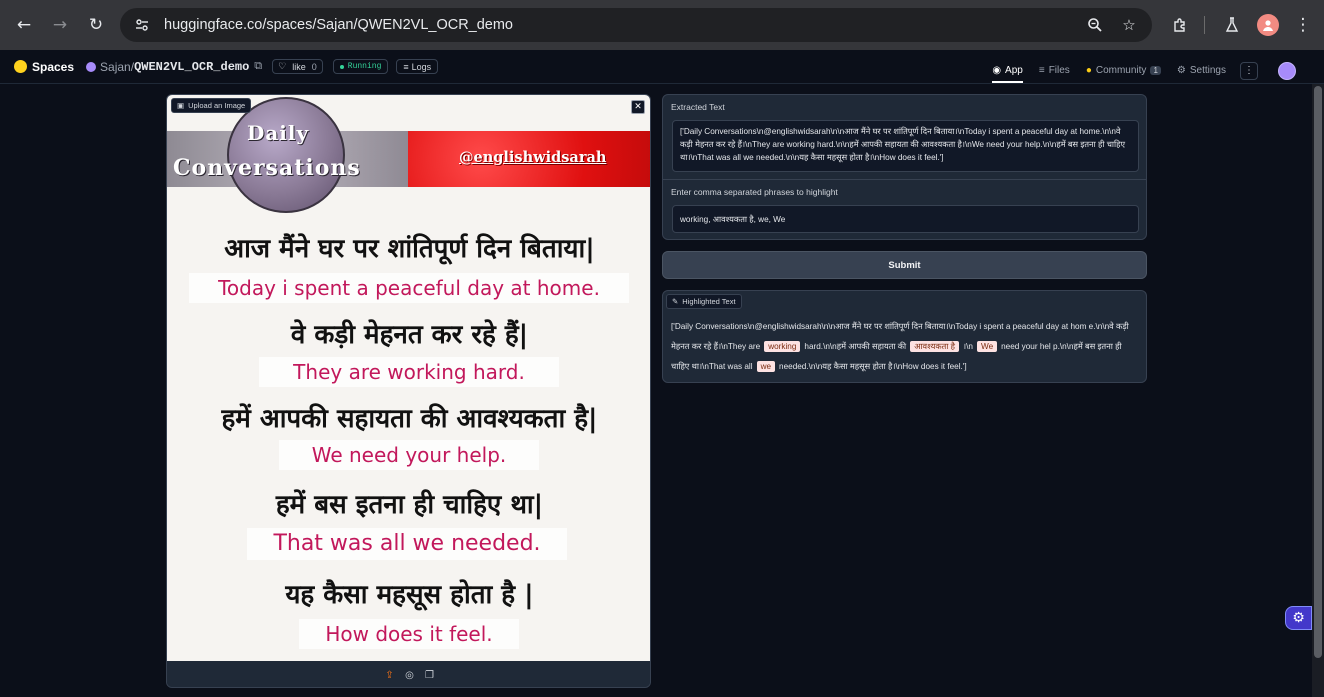  What do you see at coordinates (364, 66) in the screenshot?
I see `status-text: Running` at bounding box center [364, 66].